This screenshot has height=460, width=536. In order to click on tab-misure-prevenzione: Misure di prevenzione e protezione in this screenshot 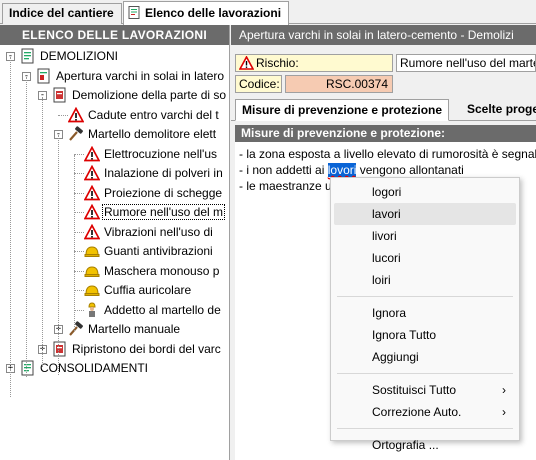, I will do `click(342, 110)`.